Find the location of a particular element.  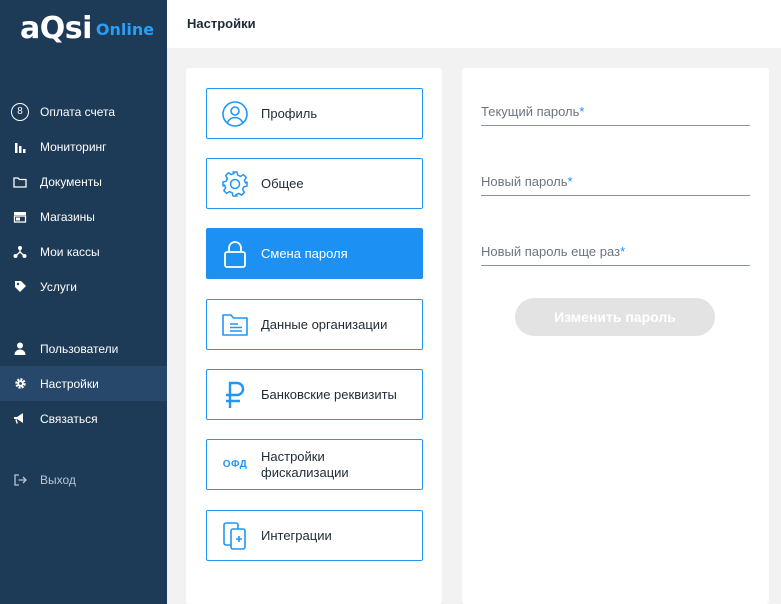

sidebar-item-label: Настройки is located at coordinates (69, 383).